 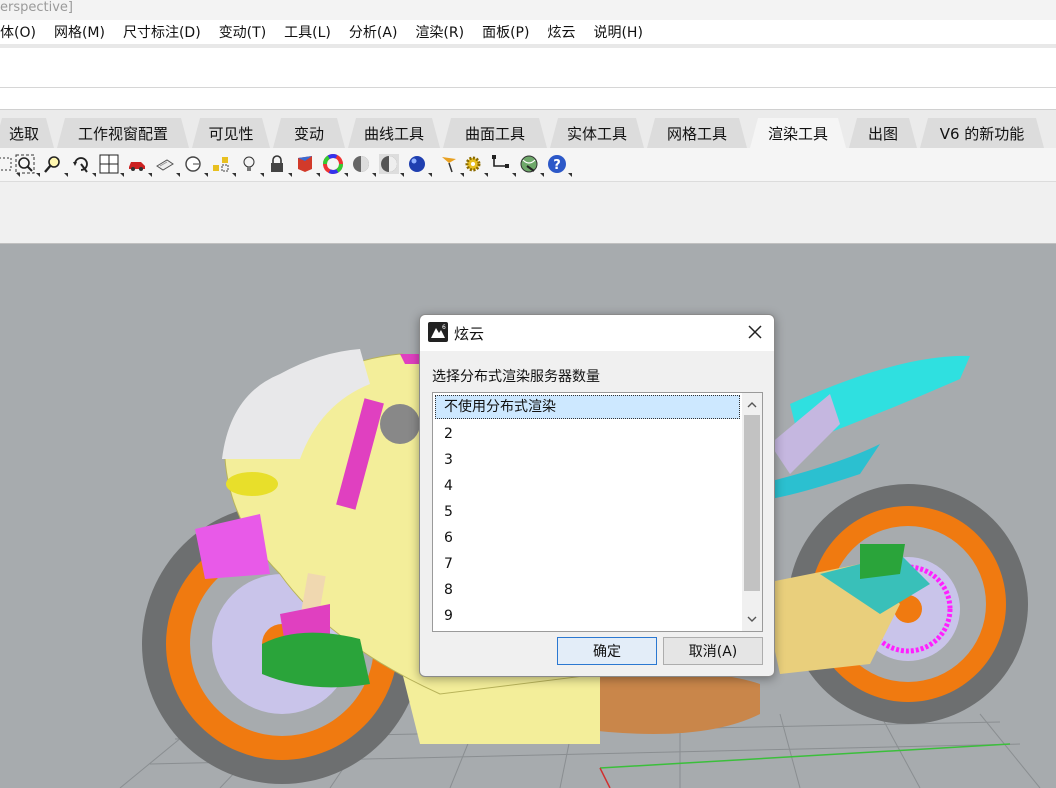 What do you see at coordinates (55, 165) in the screenshot?
I see `zoom-selected-icon` at bounding box center [55, 165].